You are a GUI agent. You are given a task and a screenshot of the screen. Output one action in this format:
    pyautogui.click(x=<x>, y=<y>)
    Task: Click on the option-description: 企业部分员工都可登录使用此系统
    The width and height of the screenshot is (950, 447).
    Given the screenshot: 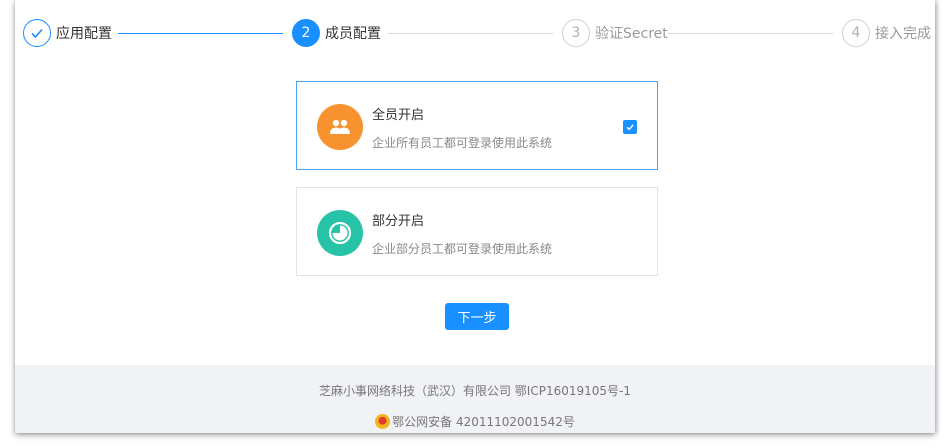 What is the action you would take?
    pyautogui.click(x=462, y=249)
    